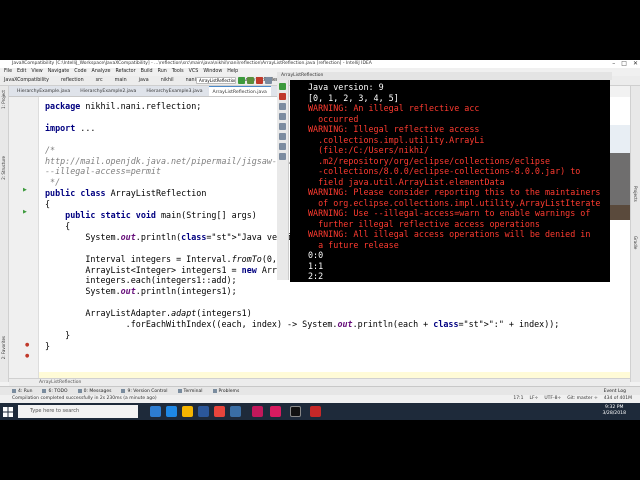  I want to click on menu-navigate: Navigate, so click(59, 72).